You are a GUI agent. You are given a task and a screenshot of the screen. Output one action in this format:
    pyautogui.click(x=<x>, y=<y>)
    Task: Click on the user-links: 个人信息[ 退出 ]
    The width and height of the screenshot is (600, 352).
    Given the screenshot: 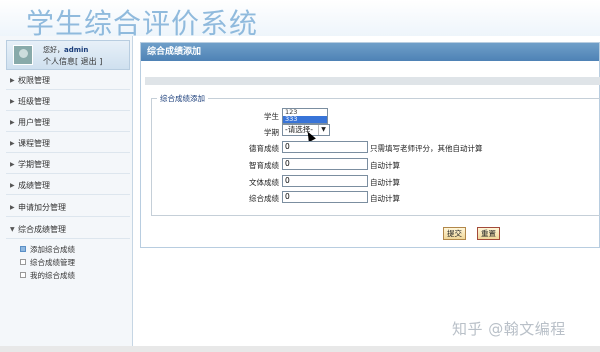 What is the action you would take?
    pyautogui.click(x=72, y=61)
    